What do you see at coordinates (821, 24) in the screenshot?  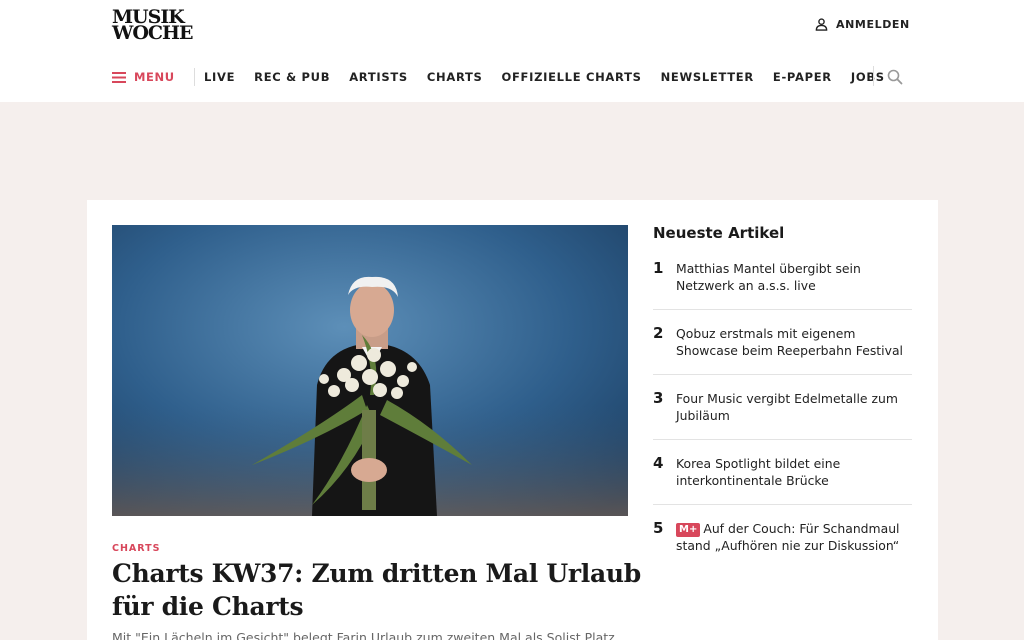 I see `user-icon` at bounding box center [821, 24].